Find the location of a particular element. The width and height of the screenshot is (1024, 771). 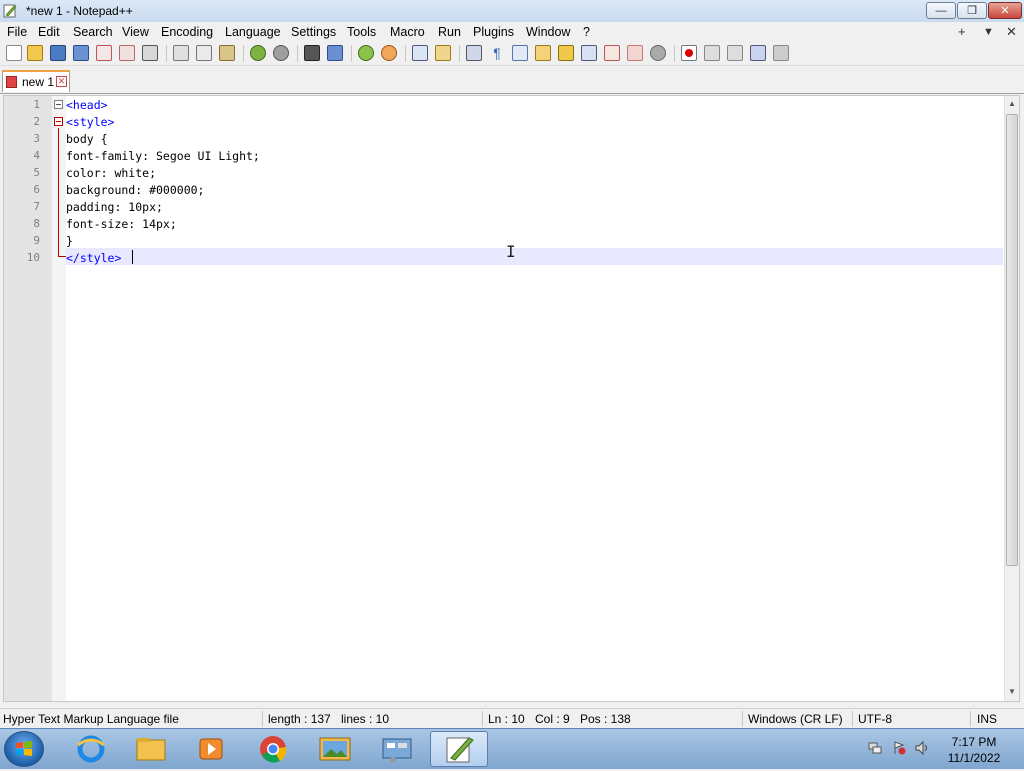

menu-plugins: Plugins is located at coordinates (493, 32).